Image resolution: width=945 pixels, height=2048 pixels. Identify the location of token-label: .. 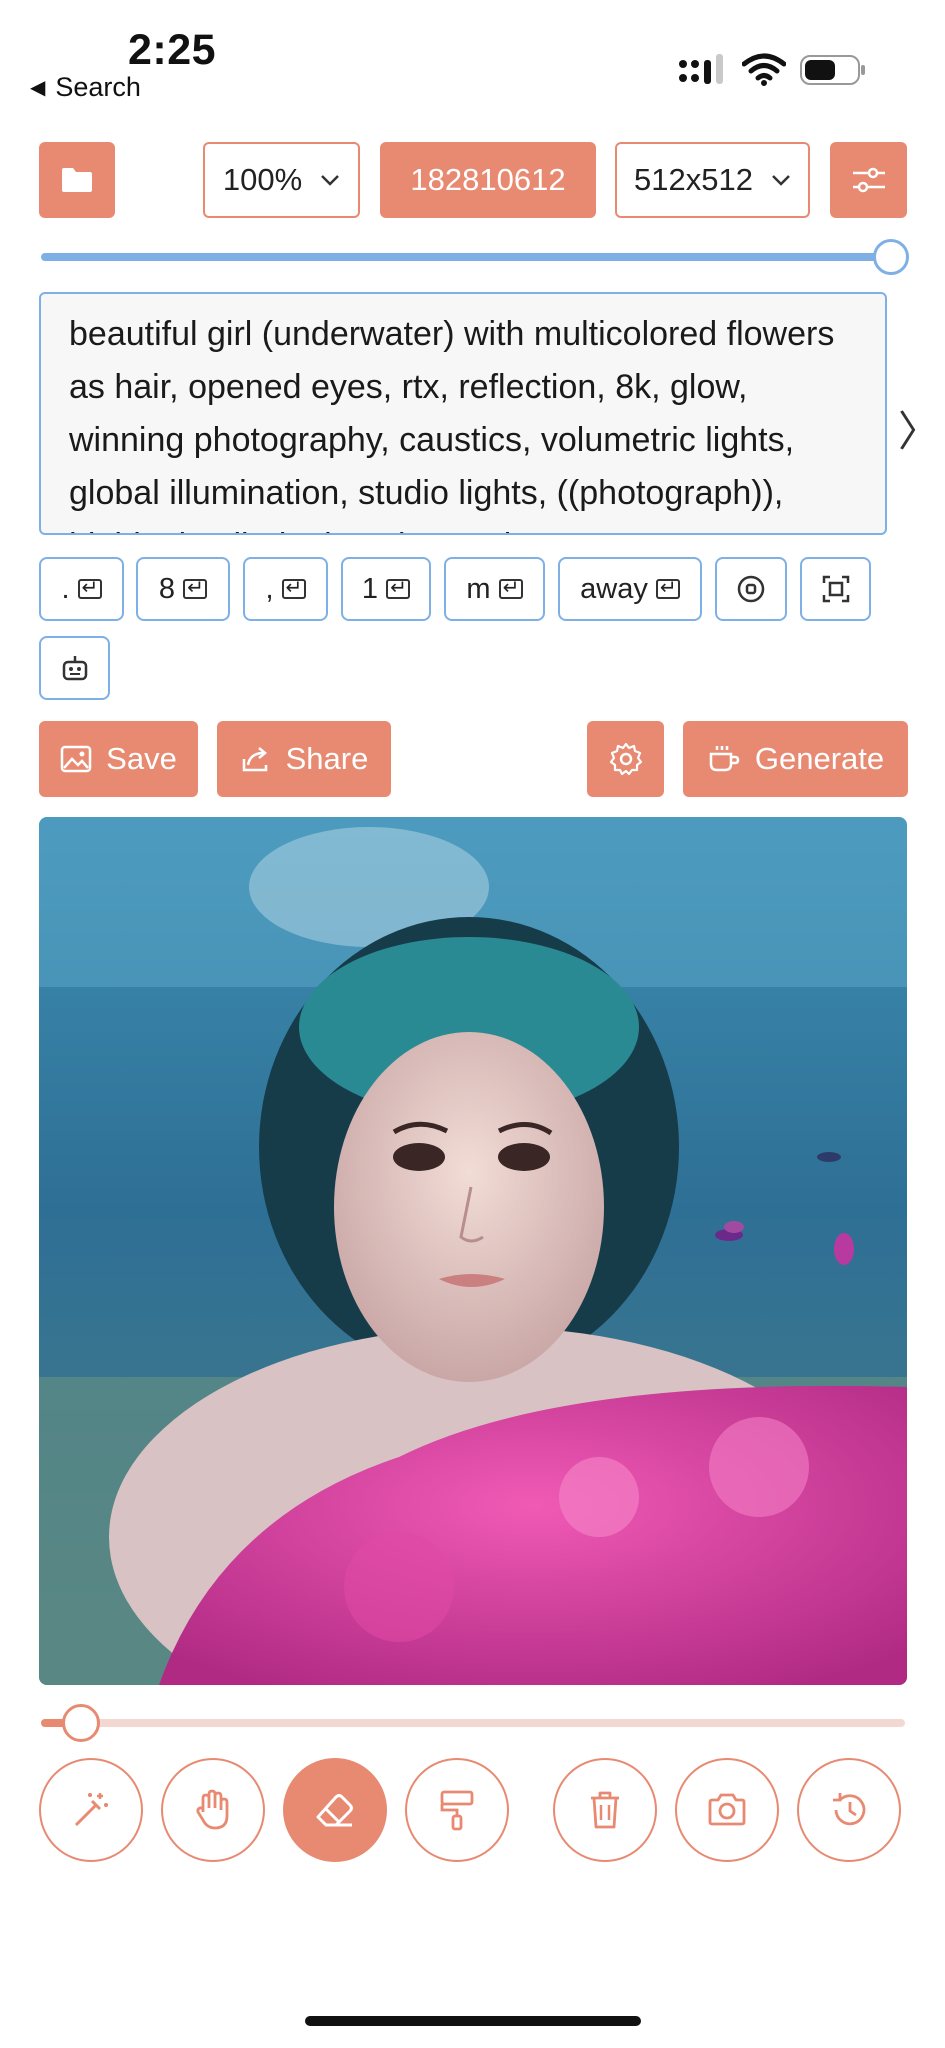
(65, 588).